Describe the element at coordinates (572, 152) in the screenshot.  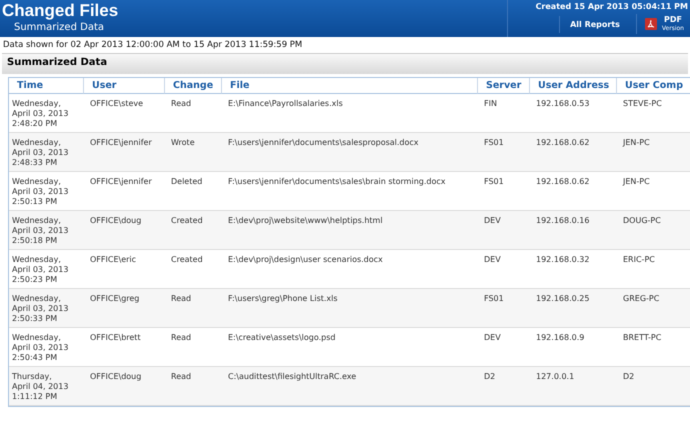
I see `table-cell: 192.168.0.62` at that location.